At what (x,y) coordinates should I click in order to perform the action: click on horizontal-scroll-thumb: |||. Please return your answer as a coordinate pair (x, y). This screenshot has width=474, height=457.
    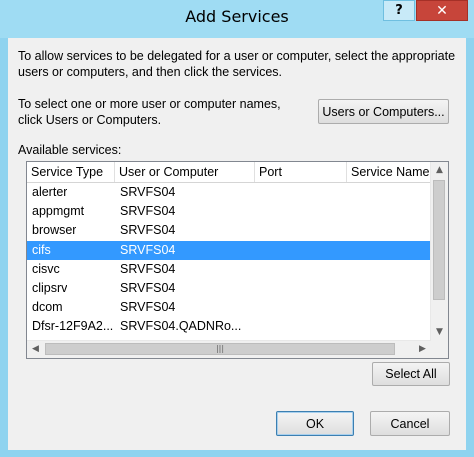
    Looking at the image, I should click on (220, 349).